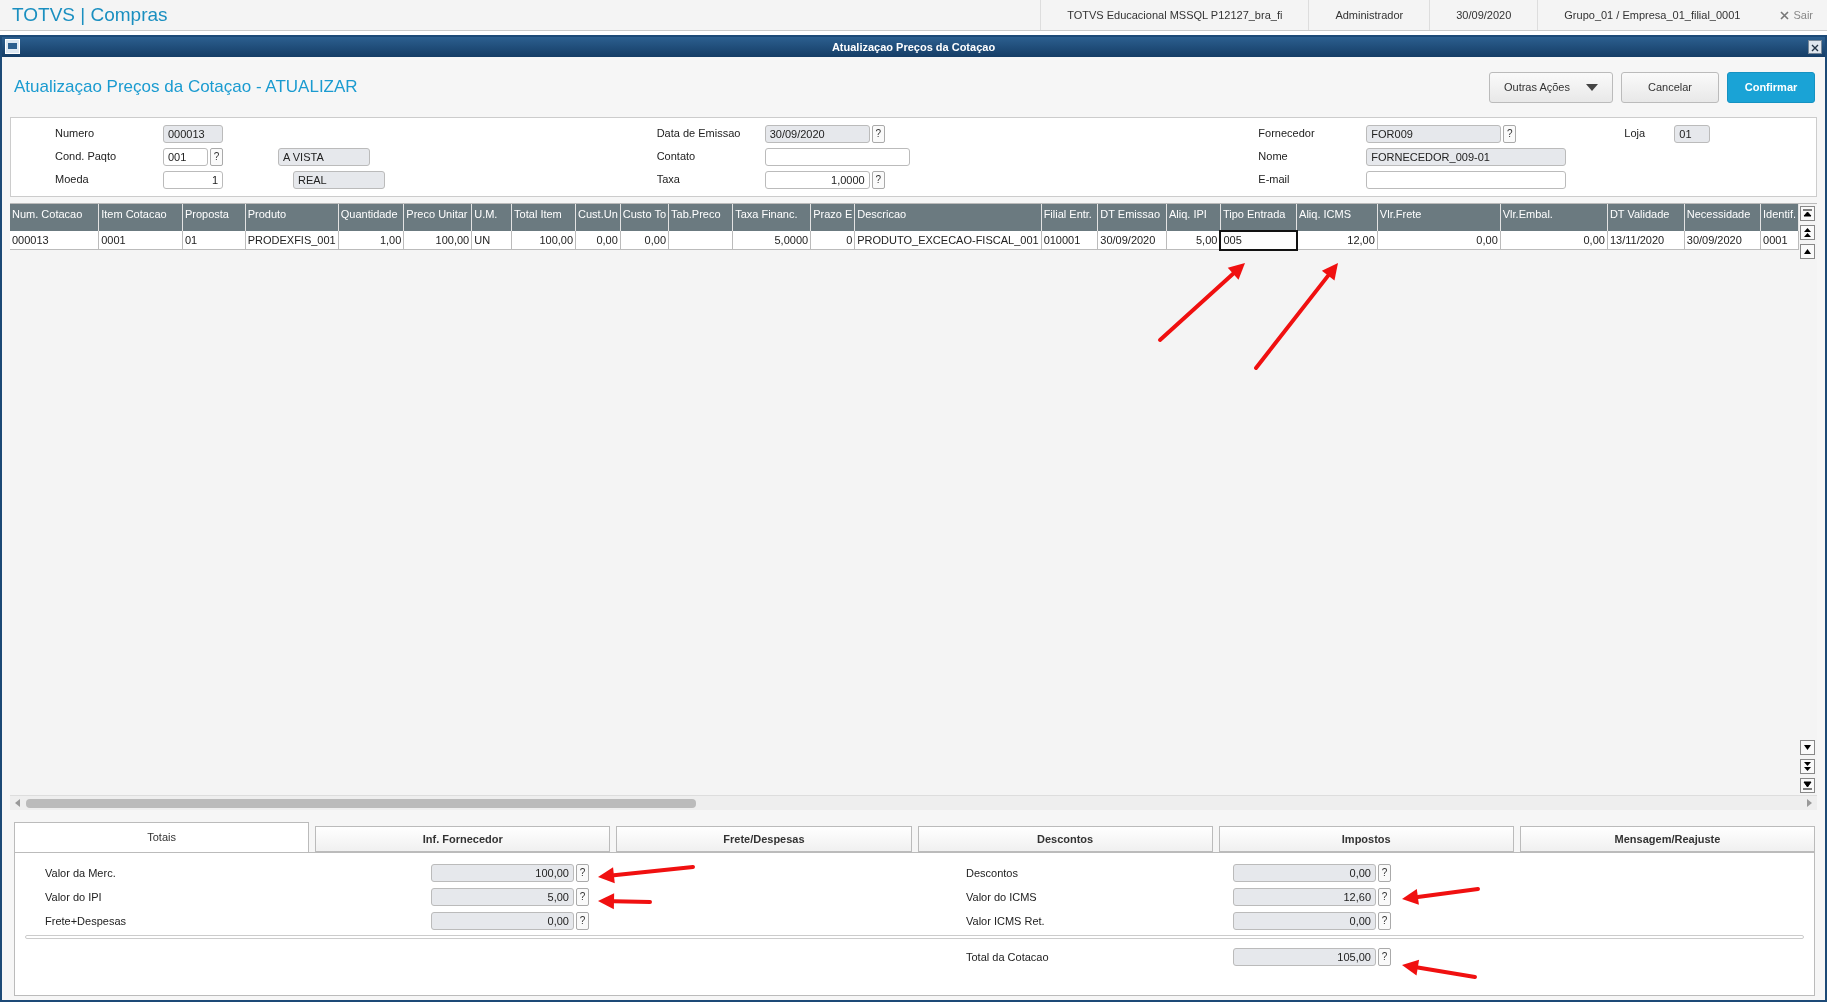  I want to click on column-header: Descricao, so click(948, 217).